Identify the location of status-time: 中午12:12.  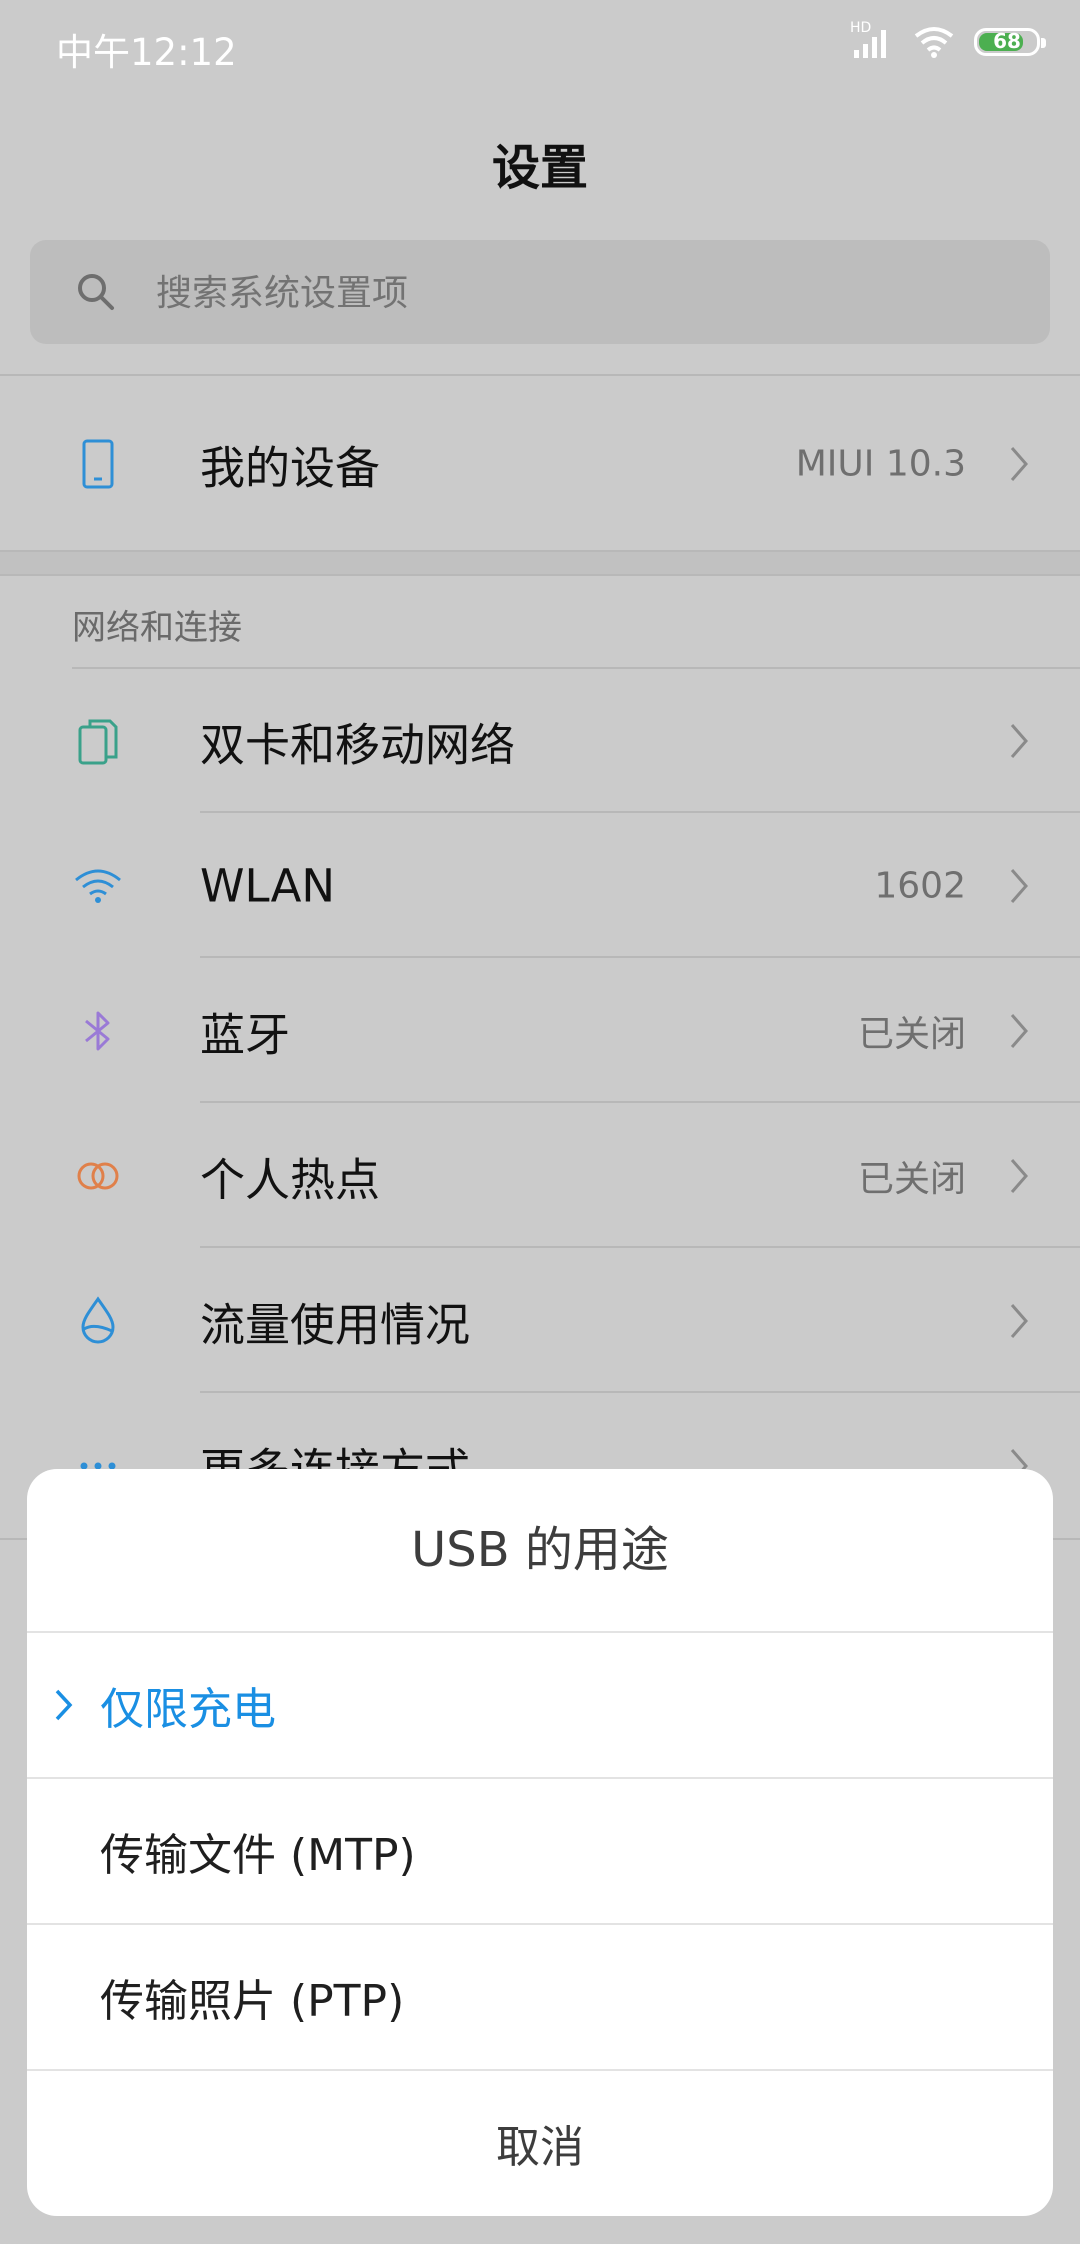
(146, 52).